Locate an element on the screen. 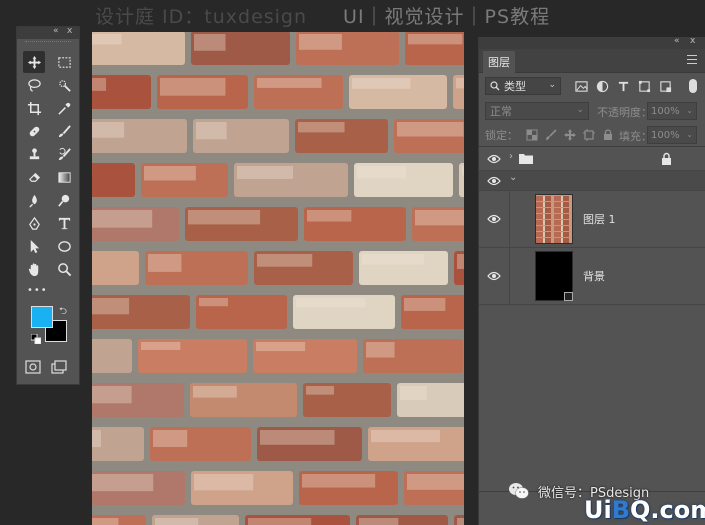  tools-panel-titlebar: « x is located at coordinates (48, 32).